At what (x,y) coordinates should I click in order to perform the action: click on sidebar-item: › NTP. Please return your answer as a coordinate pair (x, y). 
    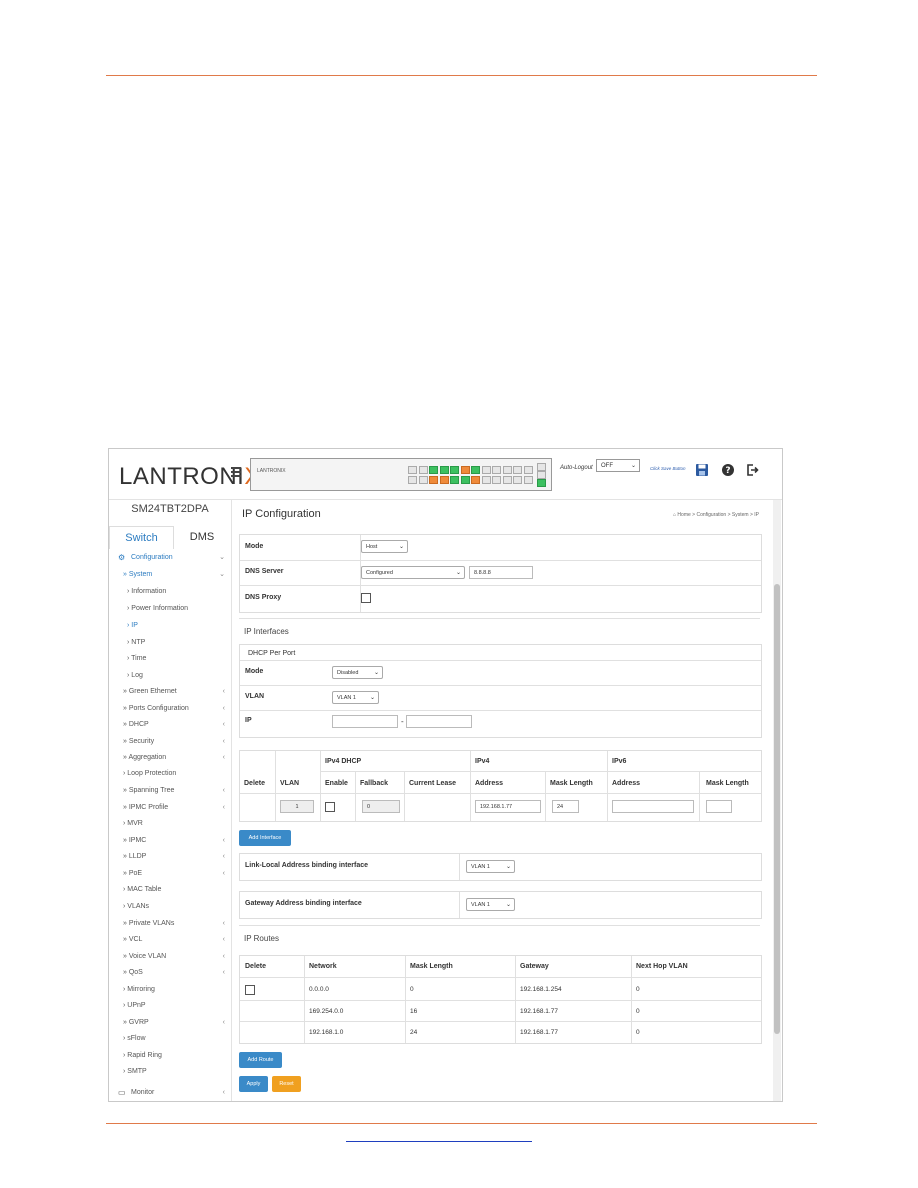
    Looking at the image, I should click on (170, 643).